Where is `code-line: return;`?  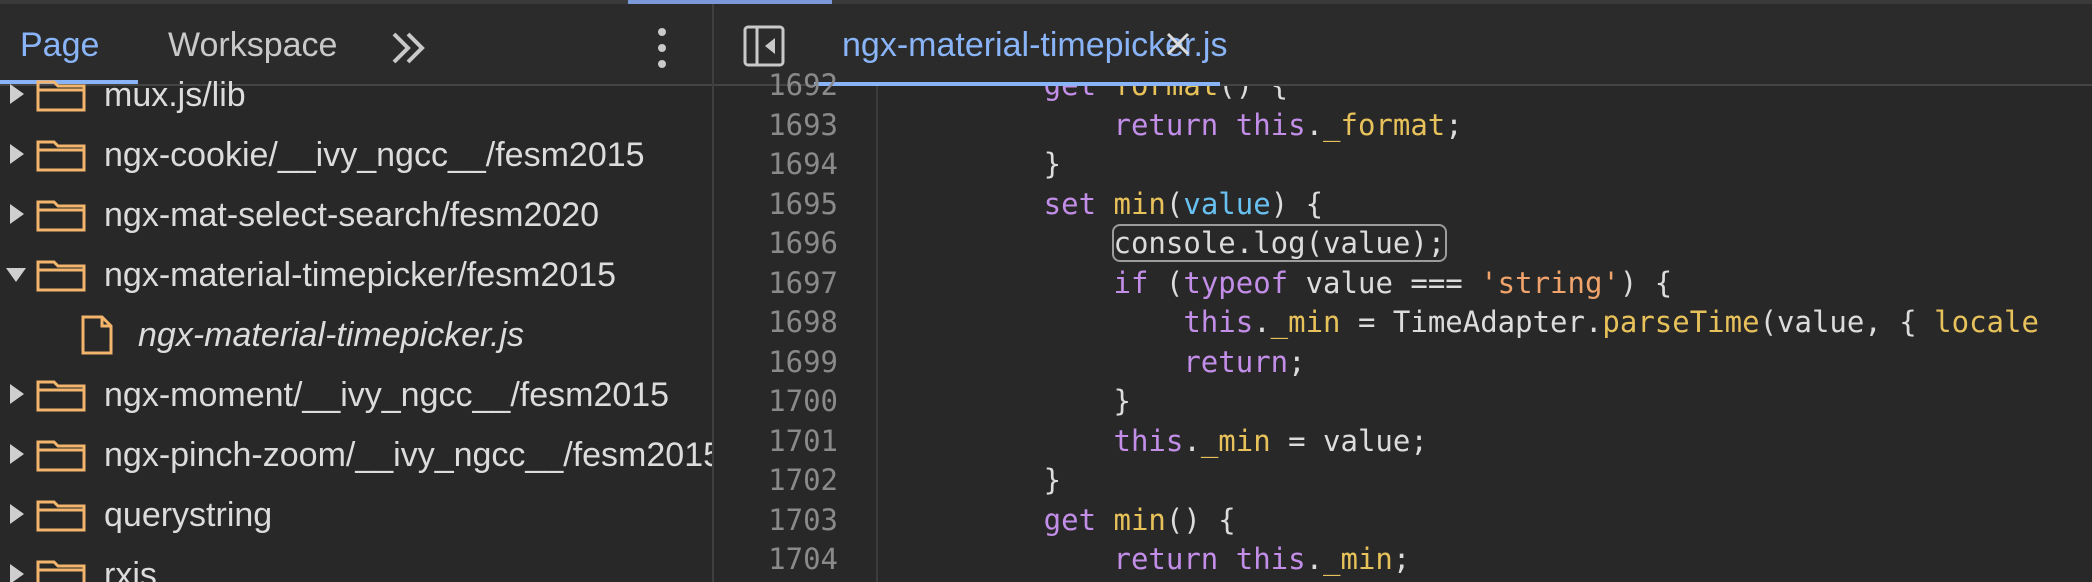 code-line: return; is located at coordinates (1105, 362).